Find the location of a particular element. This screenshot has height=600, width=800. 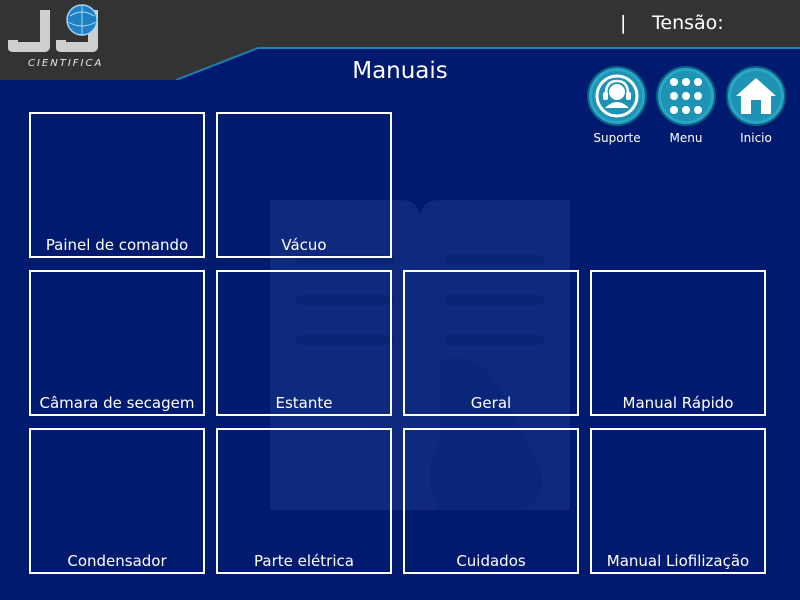

home-button: Inicio is located at coordinates (756, 105).